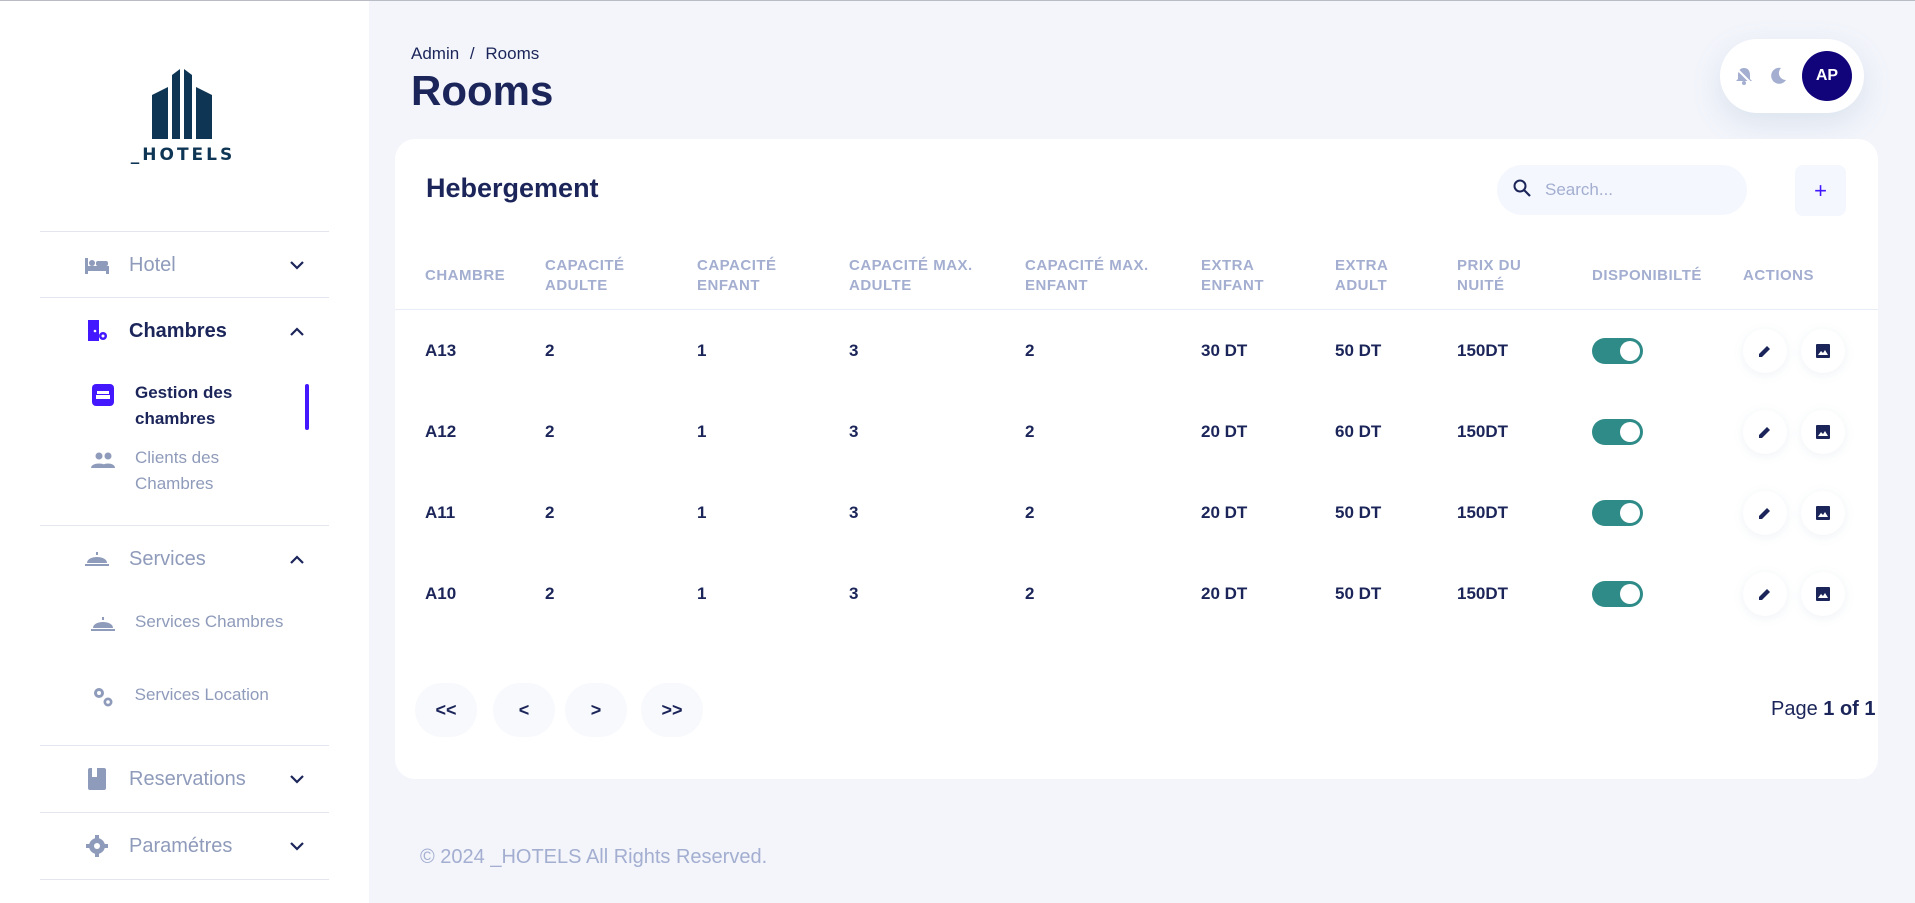  What do you see at coordinates (1361, 276) in the screenshot?
I see `column-header-extra-adult: EXTRA ADULT` at bounding box center [1361, 276].